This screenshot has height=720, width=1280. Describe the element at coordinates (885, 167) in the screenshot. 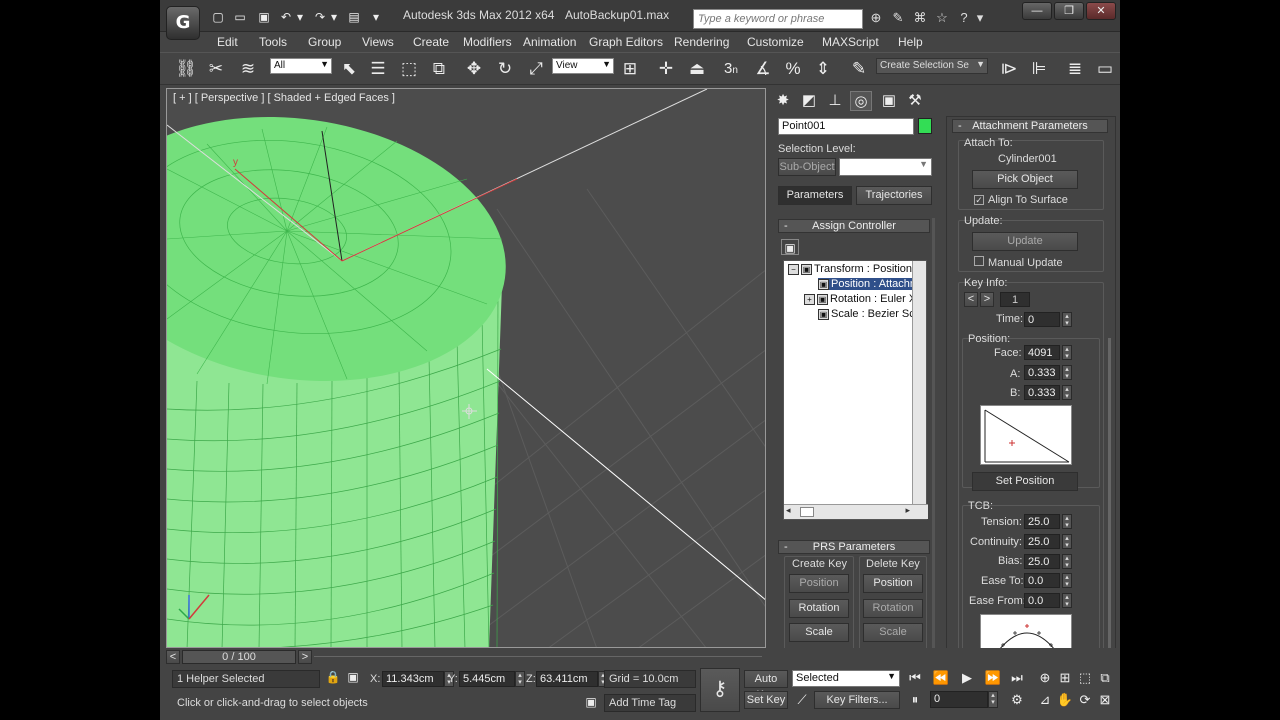

I see `sub-object-dropdown: ▼` at that location.